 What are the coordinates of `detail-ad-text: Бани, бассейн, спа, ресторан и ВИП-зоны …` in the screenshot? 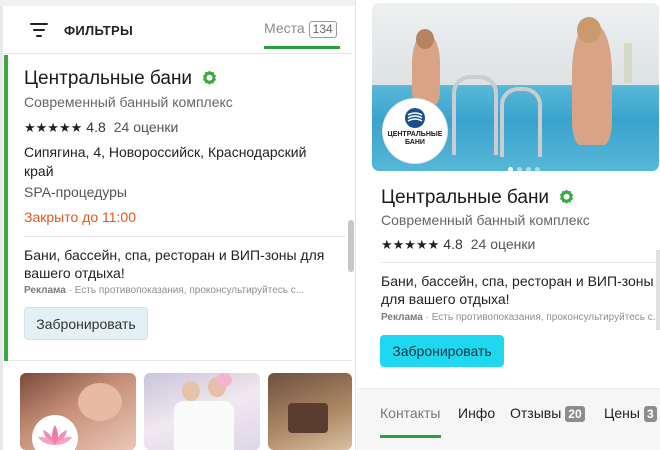 It's located at (517, 290).